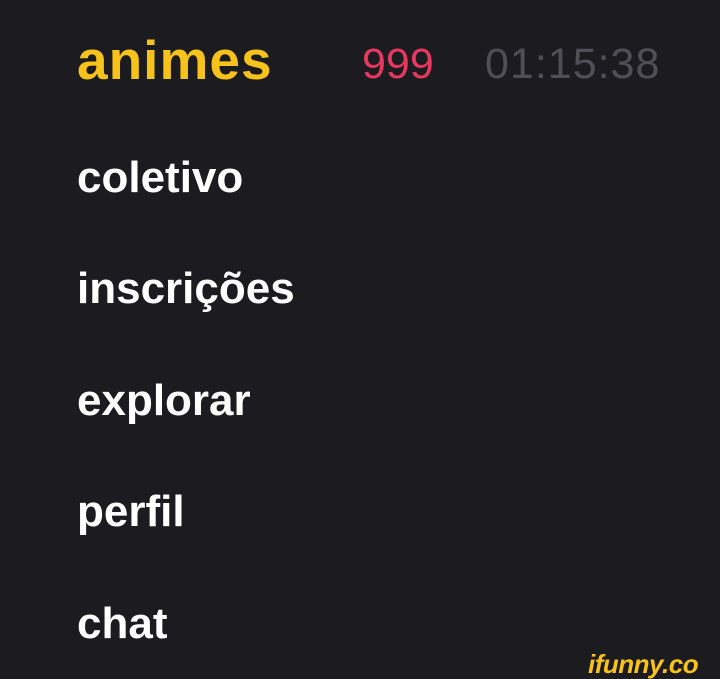  Describe the element at coordinates (186, 289) in the screenshot. I see `menu-item-inscricoes: inscrições` at that location.